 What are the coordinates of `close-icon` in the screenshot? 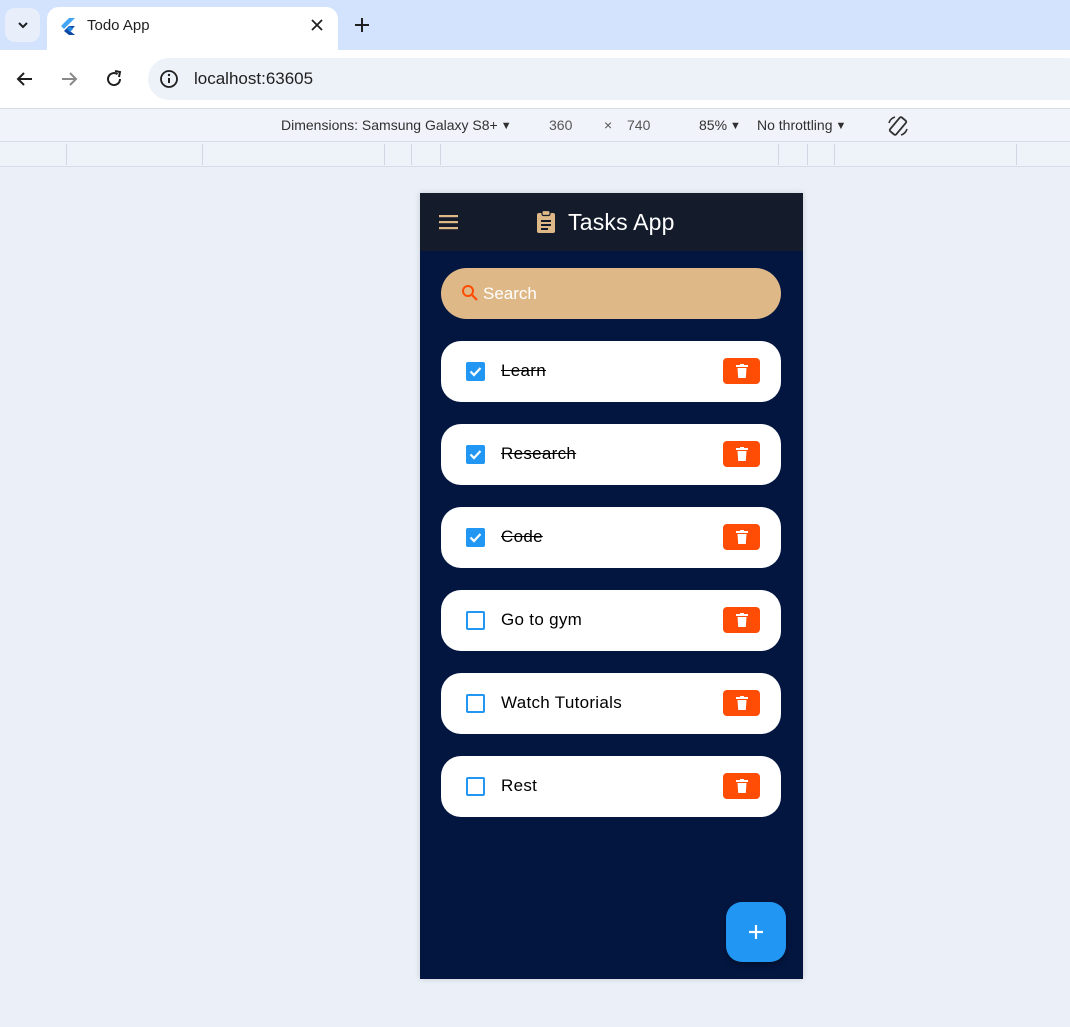 It's located at (317, 25).